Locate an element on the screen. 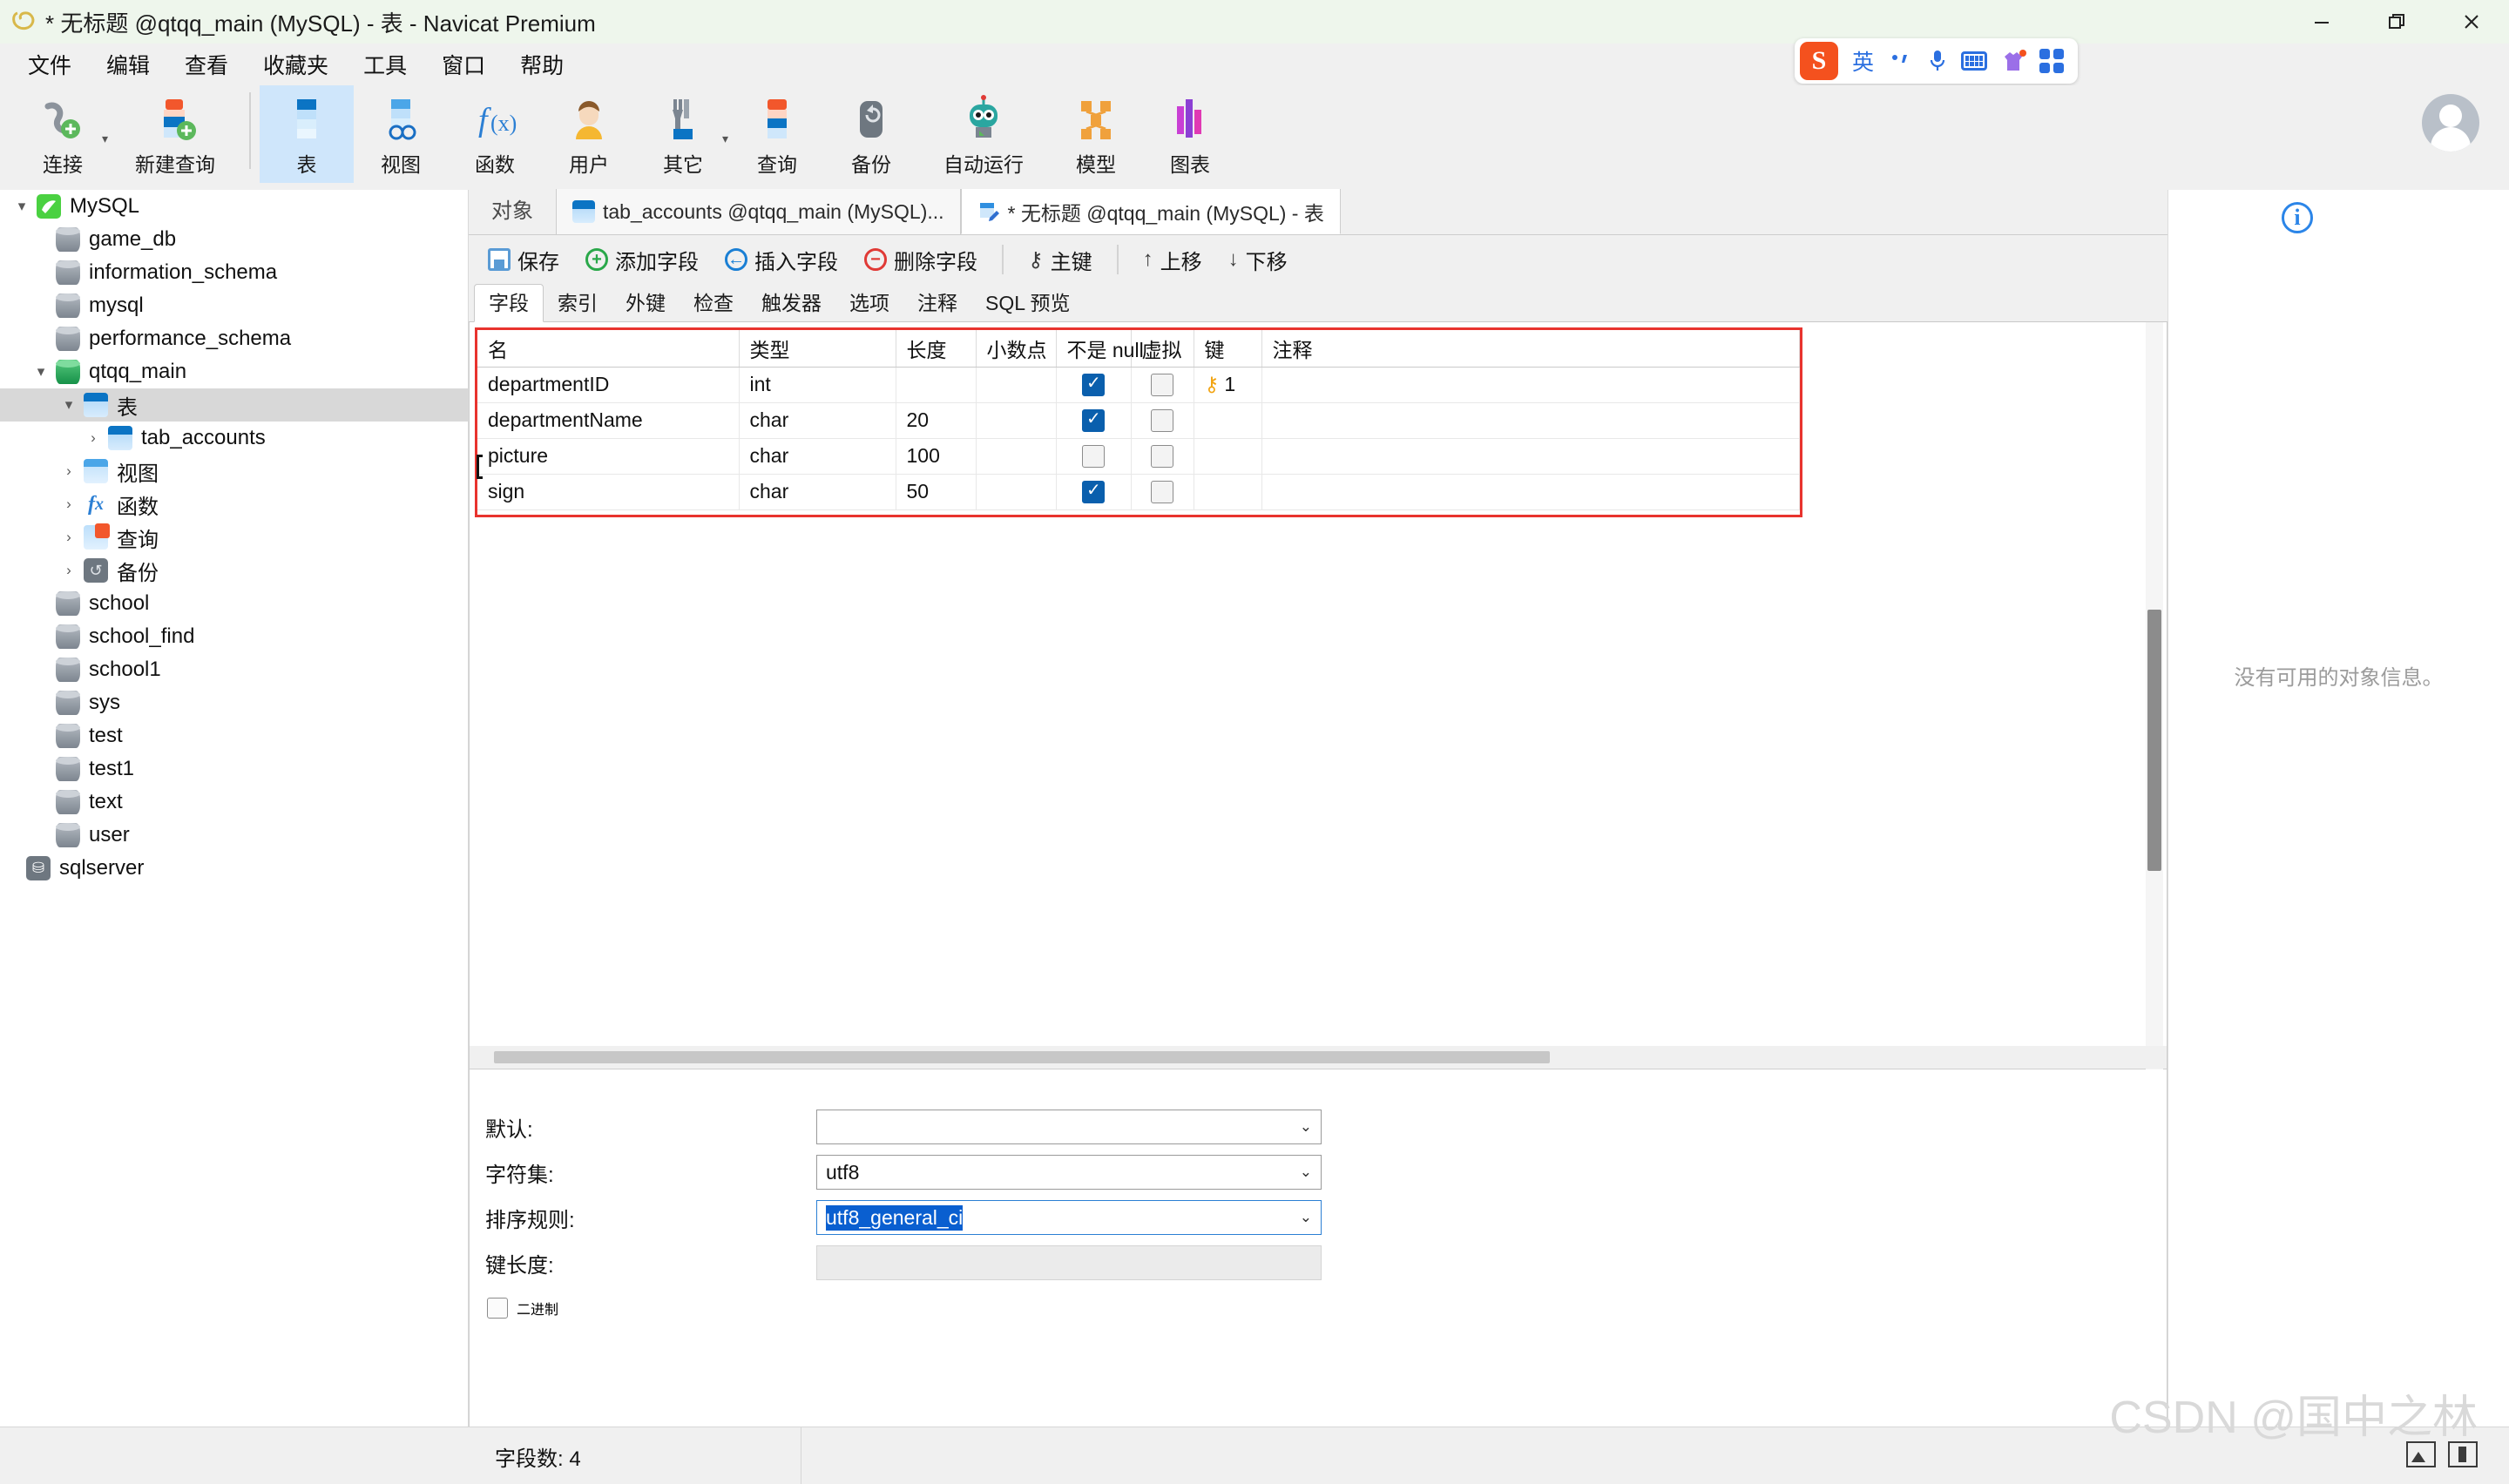 This screenshot has width=2509, height=1484. close-button is located at coordinates (2471, 22).